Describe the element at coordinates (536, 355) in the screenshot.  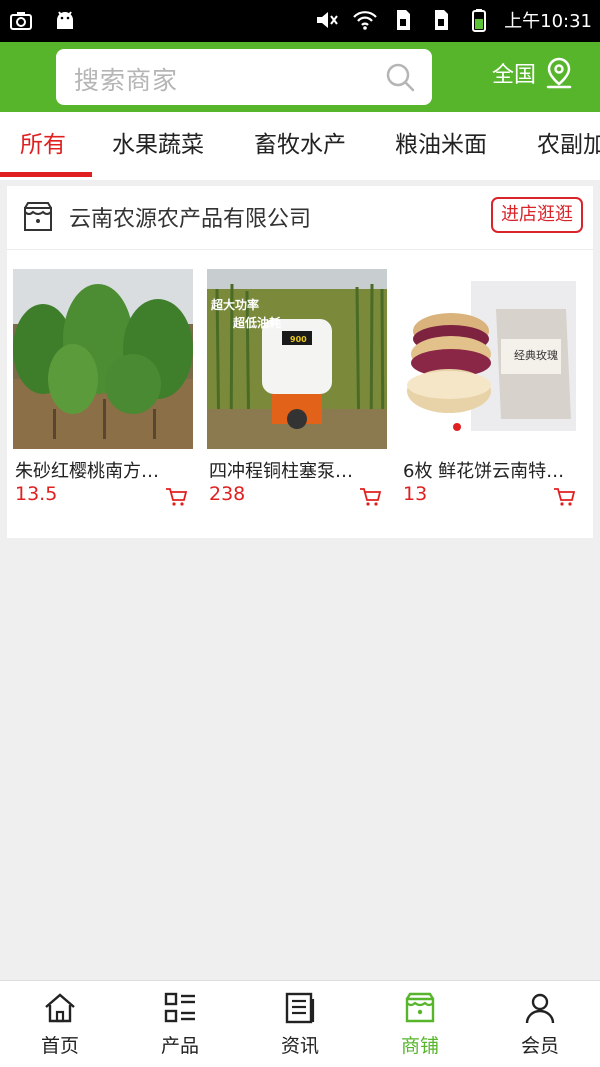
I see `package-label: 经典玫瑰` at that location.